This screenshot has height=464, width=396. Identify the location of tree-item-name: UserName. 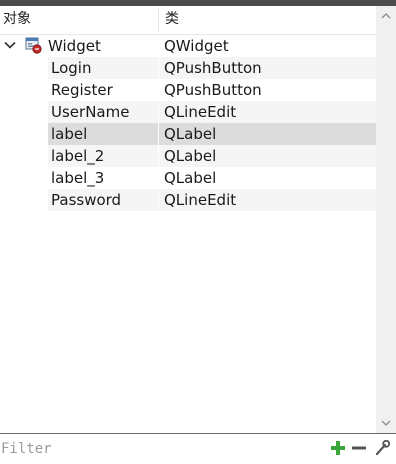
(90, 112).